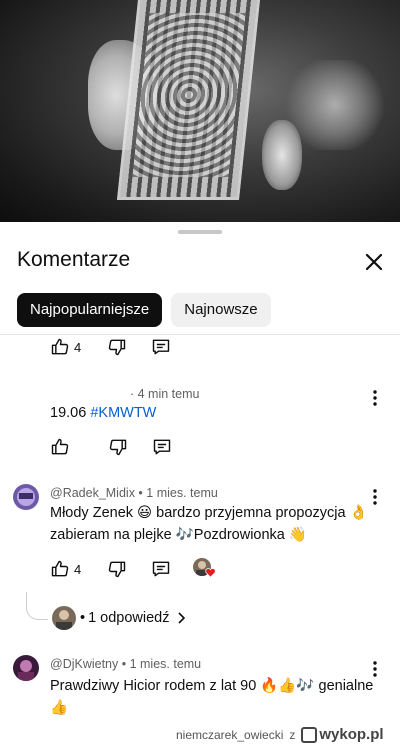 The width and height of the screenshot is (400, 747). What do you see at coordinates (230, 734) in the screenshot?
I see `watermark-user: niemczarek_owiecki` at bounding box center [230, 734].